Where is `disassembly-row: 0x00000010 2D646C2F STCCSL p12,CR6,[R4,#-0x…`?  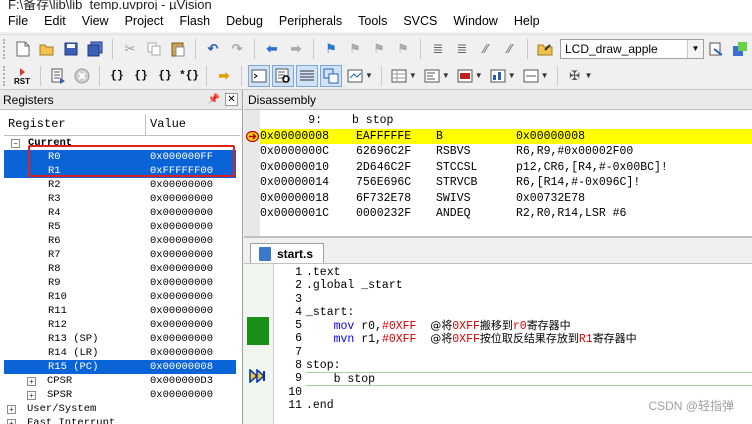
disassembly-row: 0x00000010 2D646C2F STCCSL p12,CR6,[R4,#-0x… is located at coordinates (506, 168).